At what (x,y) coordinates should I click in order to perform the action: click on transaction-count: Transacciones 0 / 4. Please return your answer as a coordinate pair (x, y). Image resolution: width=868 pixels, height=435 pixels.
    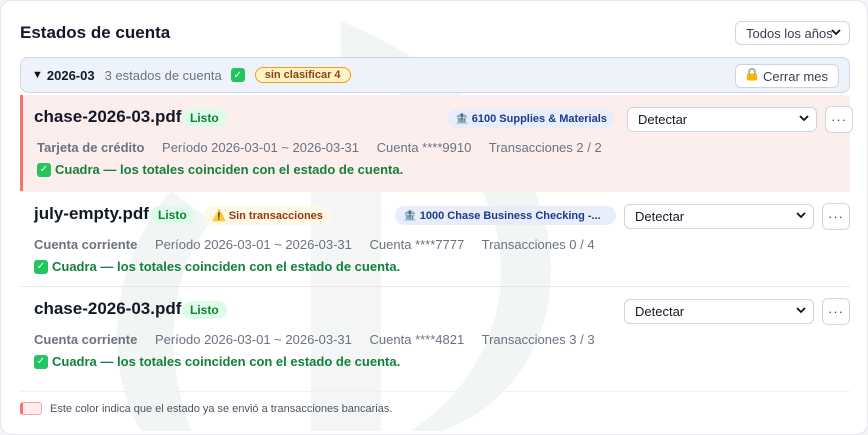
    Looking at the image, I should click on (538, 244).